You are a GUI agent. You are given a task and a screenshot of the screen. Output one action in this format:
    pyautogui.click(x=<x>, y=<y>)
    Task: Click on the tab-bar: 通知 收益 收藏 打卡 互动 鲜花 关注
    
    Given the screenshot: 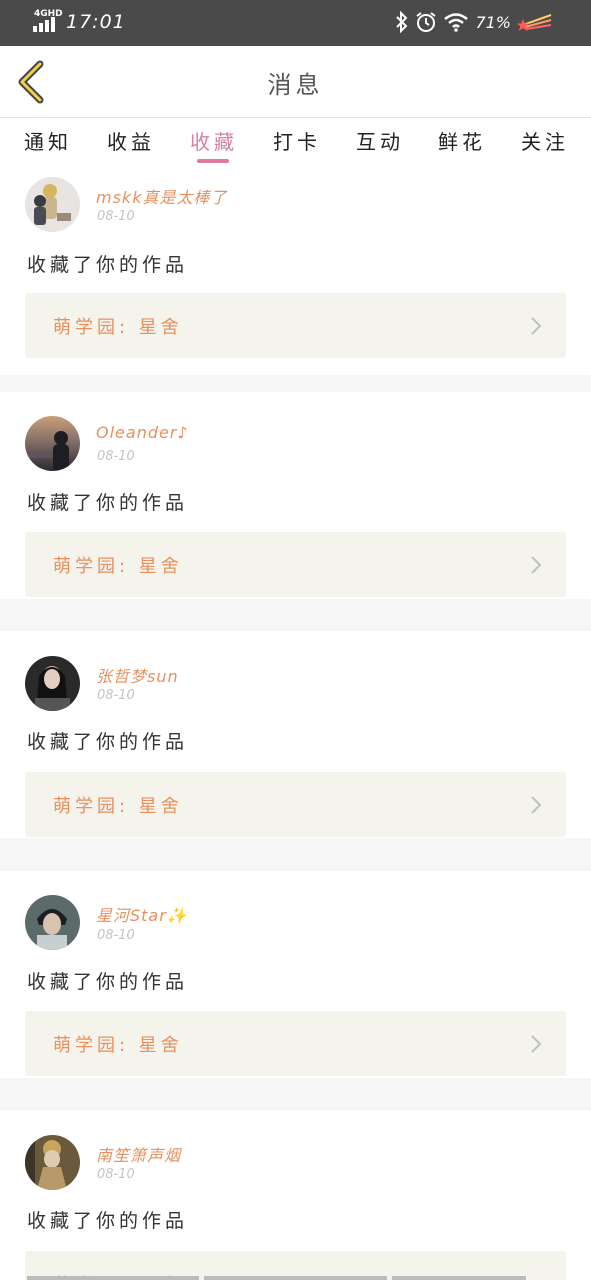 What is the action you would take?
    pyautogui.click(x=295, y=143)
    